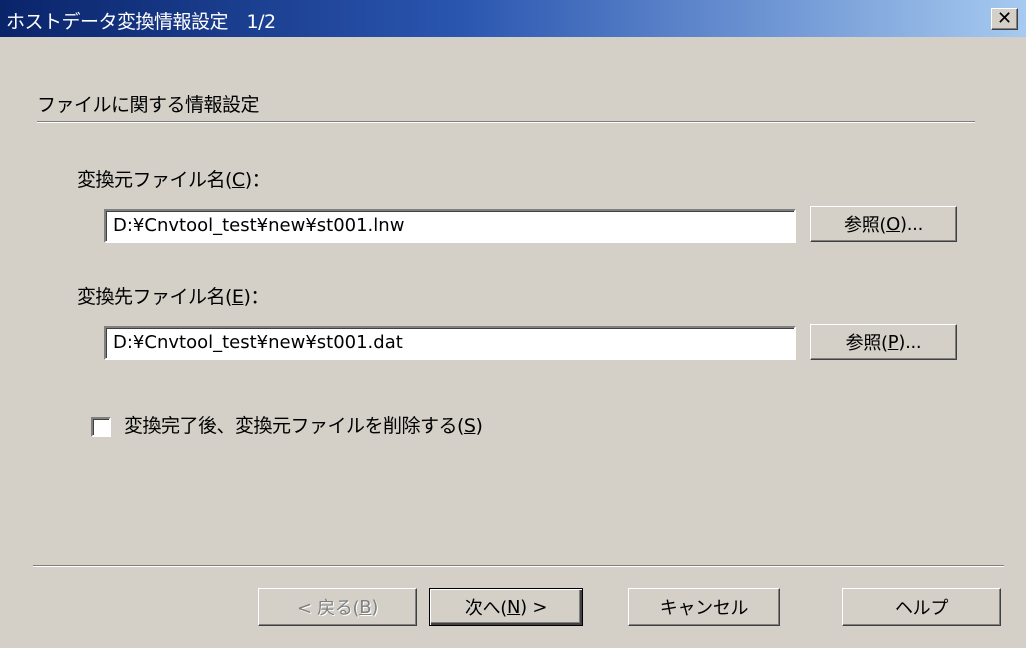 This screenshot has height=648, width=1026. Describe the element at coordinates (506, 122) in the screenshot. I see `section-divider` at that location.